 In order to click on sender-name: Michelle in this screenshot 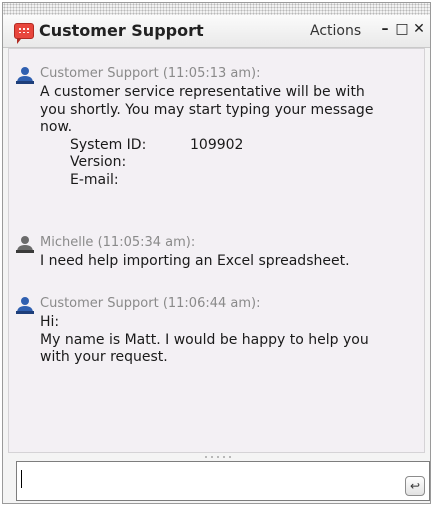, I will do `click(67, 242)`.